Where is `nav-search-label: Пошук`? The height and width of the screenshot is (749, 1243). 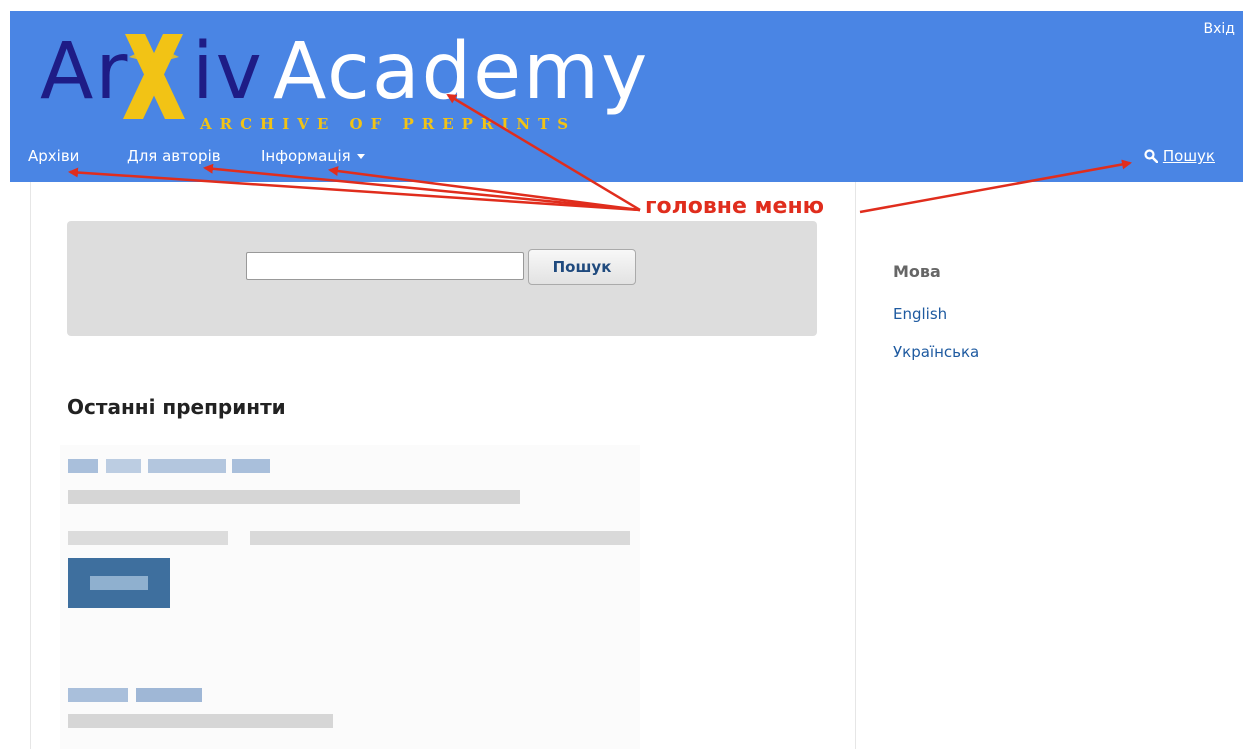
nav-search-label: Пошук is located at coordinates (1188, 156).